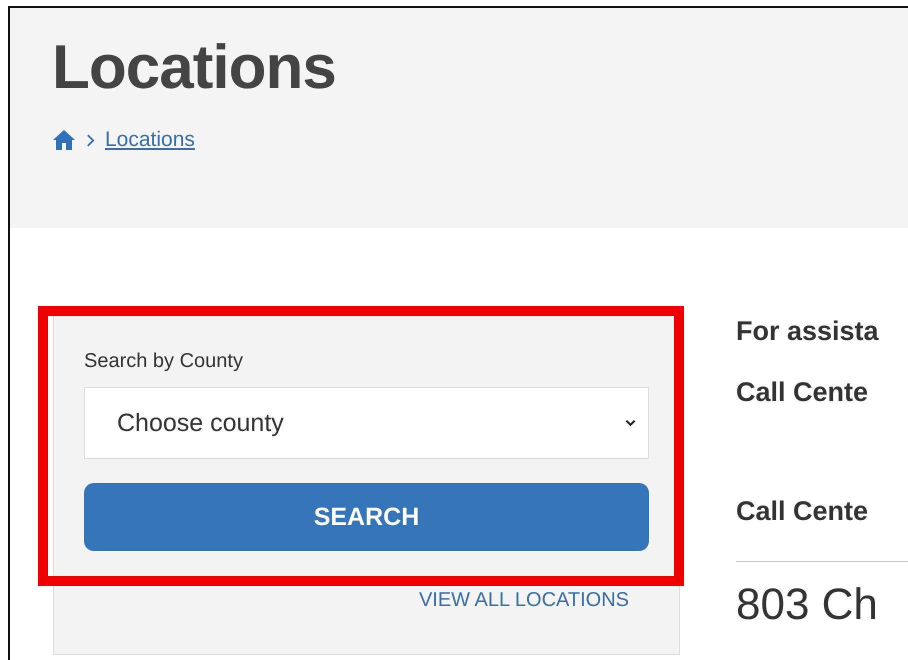  What do you see at coordinates (523, 600) in the screenshot?
I see `view-all-link: VIEW ALL LOCATIONS` at bounding box center [523, 600].